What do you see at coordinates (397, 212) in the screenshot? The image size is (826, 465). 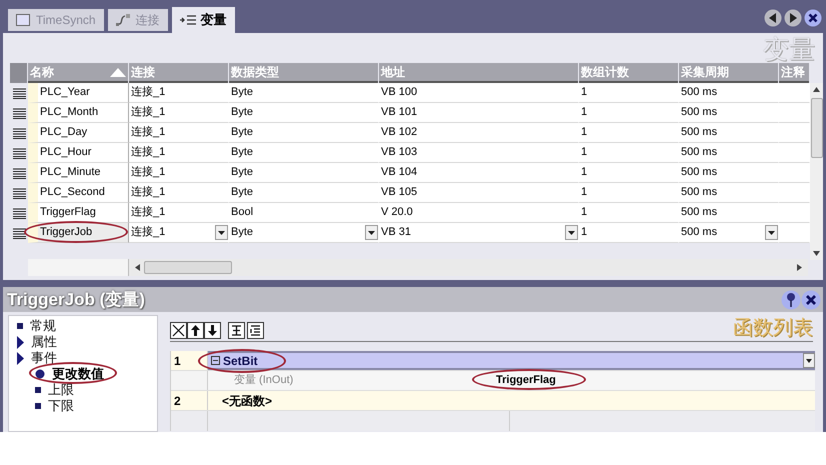 I see `table-cell-text: V 20.0` at bounding box center [397, 212].